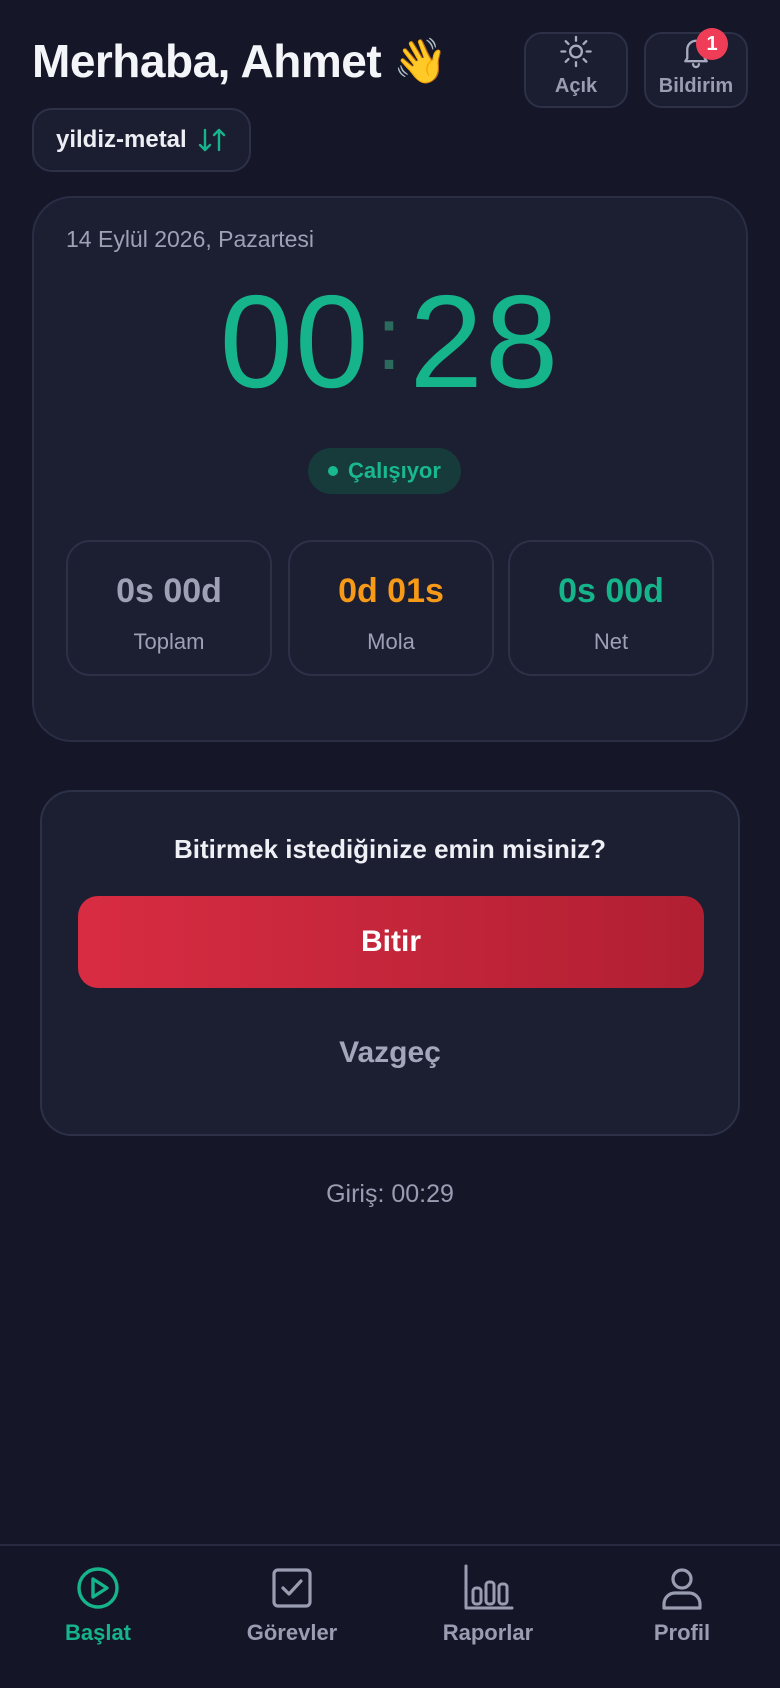 The width and height of the screenshot is (780, 1688). I want to click on elapsed-timer: 00:28, so click(390, 342).